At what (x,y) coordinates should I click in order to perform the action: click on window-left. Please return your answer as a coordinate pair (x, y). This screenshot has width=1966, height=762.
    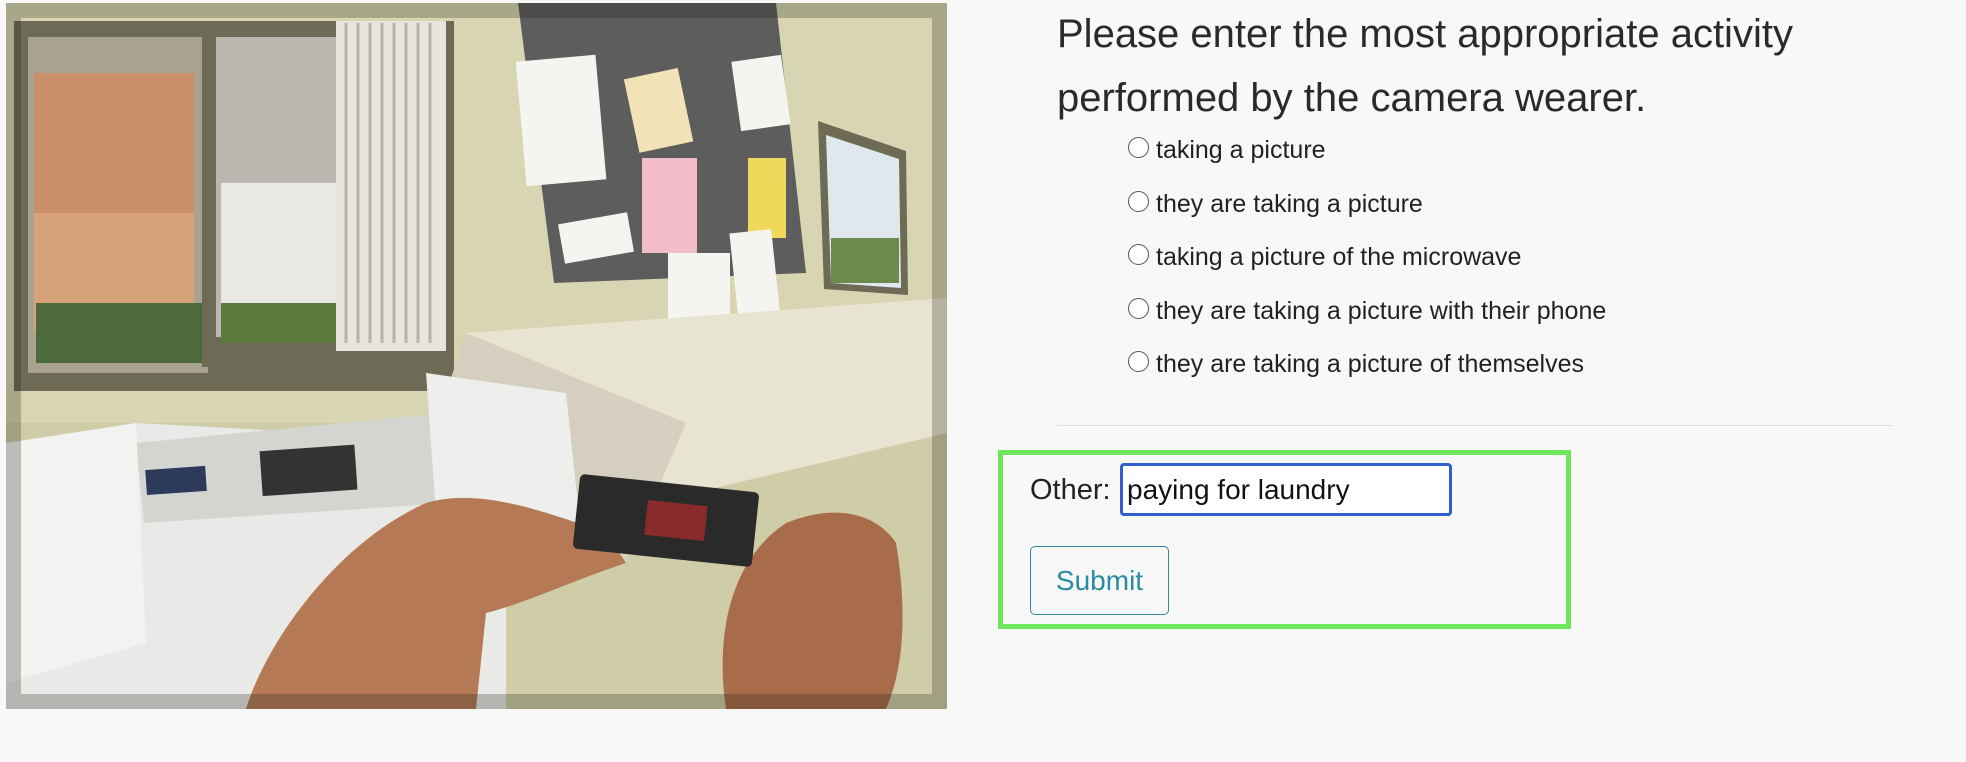
    Looking at the image, I should click on (234, 206).